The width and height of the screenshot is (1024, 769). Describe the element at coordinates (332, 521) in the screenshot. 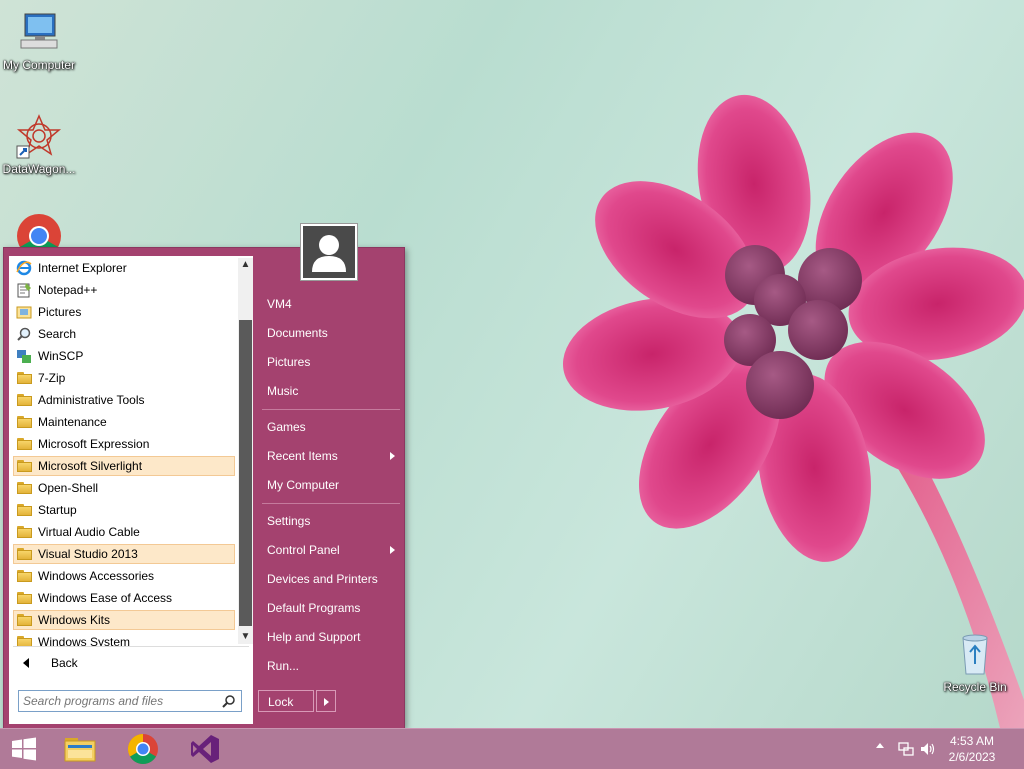

I see `places-item-settings: Settings` at that location.